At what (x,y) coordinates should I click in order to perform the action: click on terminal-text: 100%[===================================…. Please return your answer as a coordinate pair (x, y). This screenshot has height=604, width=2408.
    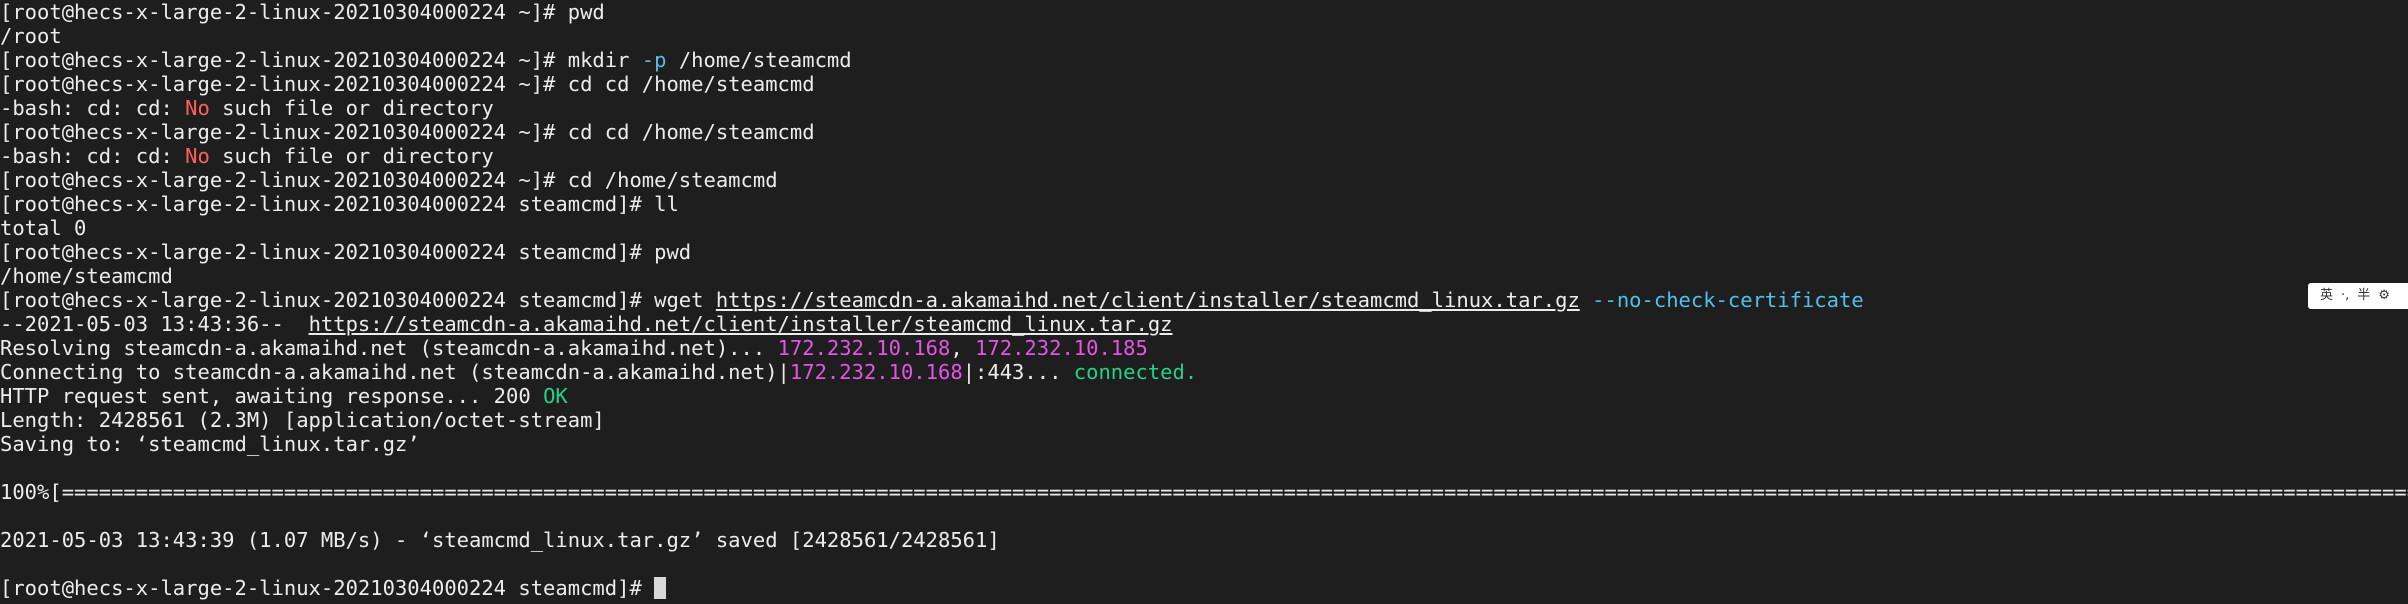
    Looking at the image, I should click on (1204, 492).